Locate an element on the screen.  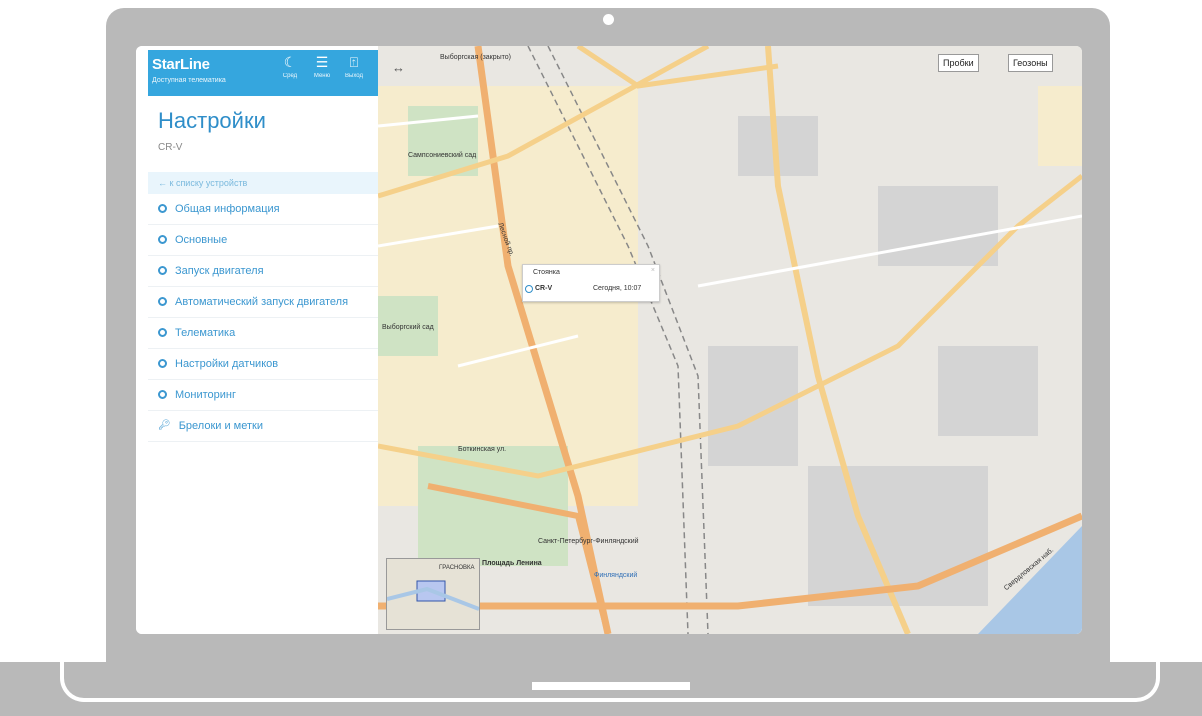
map-label: Площадь Ленина is located at coordinates (512, 563).